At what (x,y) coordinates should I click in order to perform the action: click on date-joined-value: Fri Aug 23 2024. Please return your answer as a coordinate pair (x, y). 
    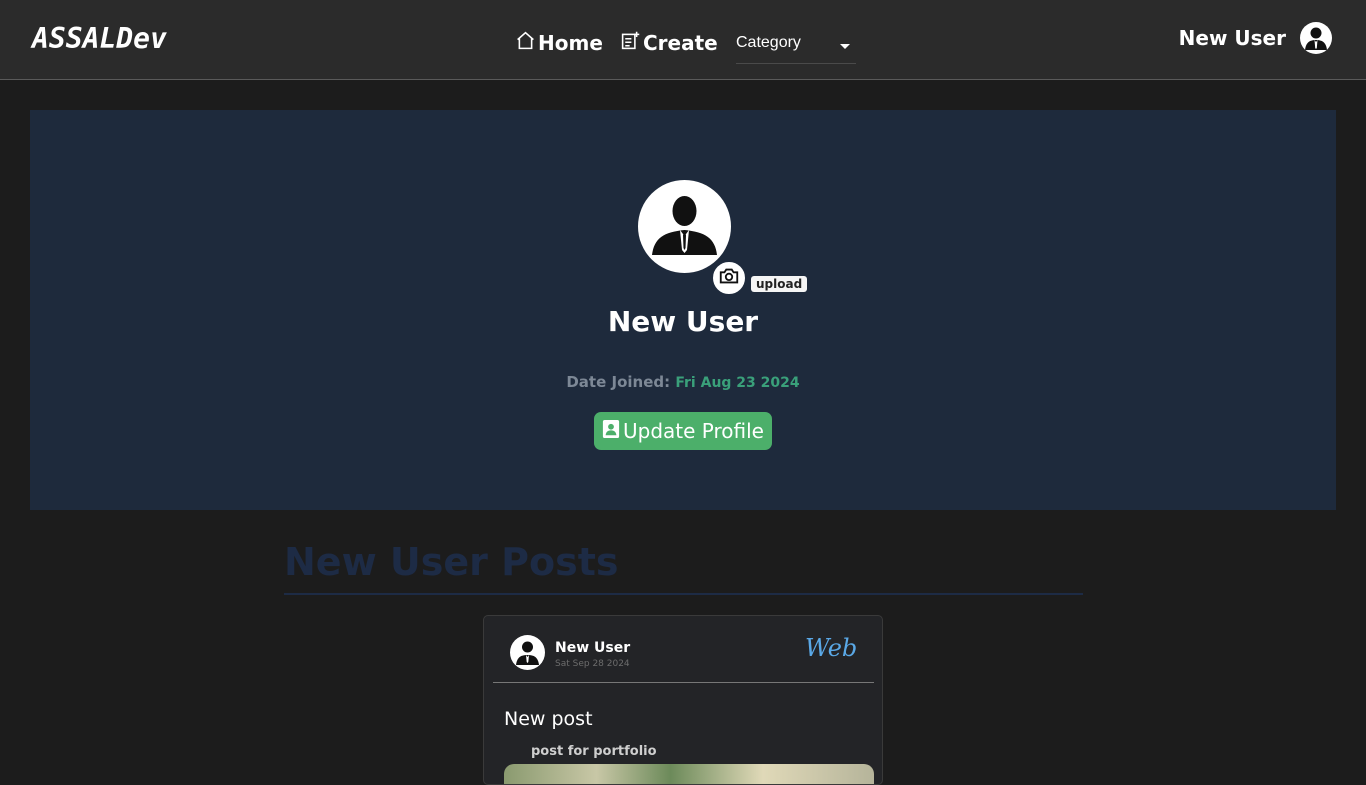
    Looking at the image, I should click on (737, 383).